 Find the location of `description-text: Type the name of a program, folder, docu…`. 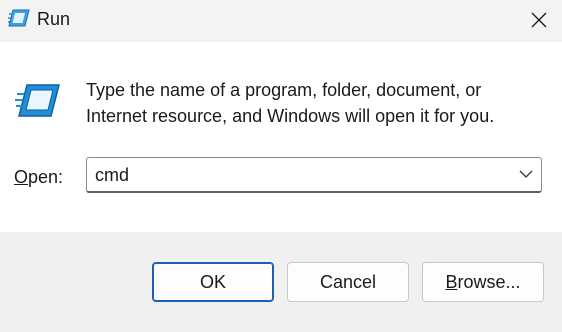

description-text: Type the name of a program, folder, docu… is located at coordinates (316, 103).